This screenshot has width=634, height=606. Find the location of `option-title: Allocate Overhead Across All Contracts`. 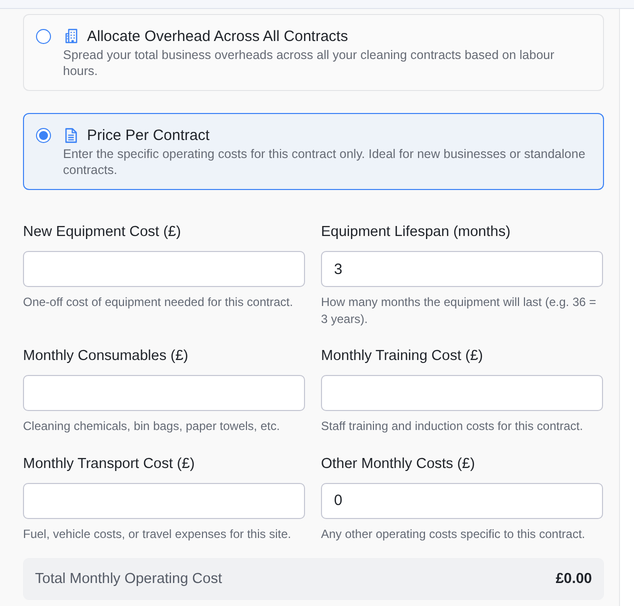

option-title: Allocate Overhead Across All Contracts is located at coordinates (217, 36).